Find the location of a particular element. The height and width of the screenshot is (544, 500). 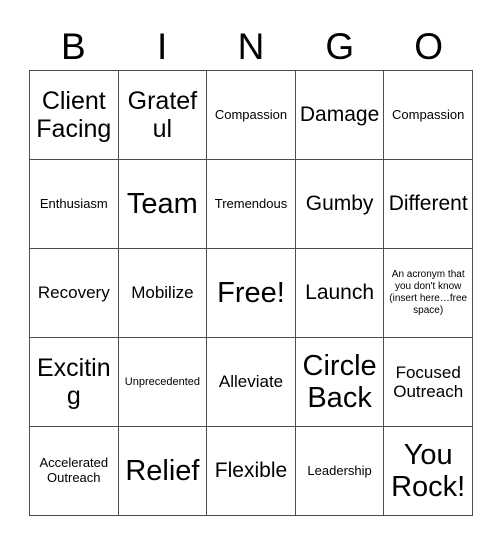

bingo-cell-label: Damage is located at coordinates (339, 115).